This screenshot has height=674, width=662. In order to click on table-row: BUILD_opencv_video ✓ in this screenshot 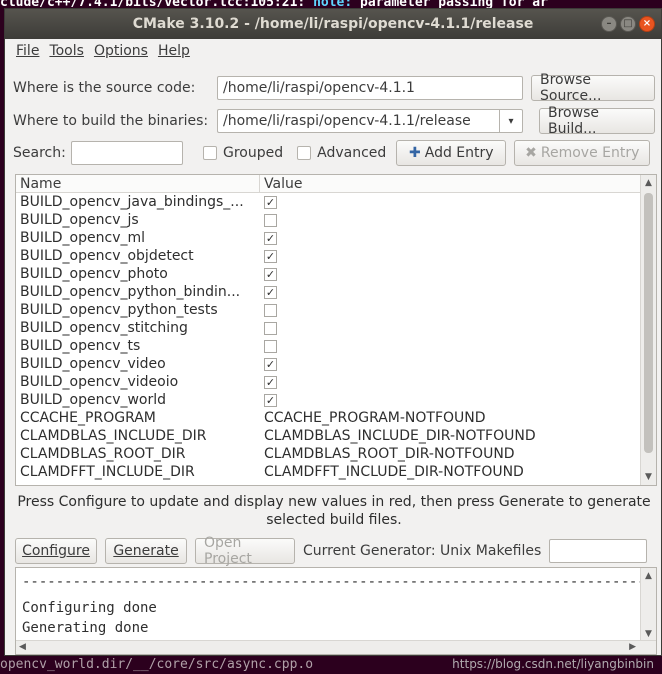, I will do `click(329, 364)`.